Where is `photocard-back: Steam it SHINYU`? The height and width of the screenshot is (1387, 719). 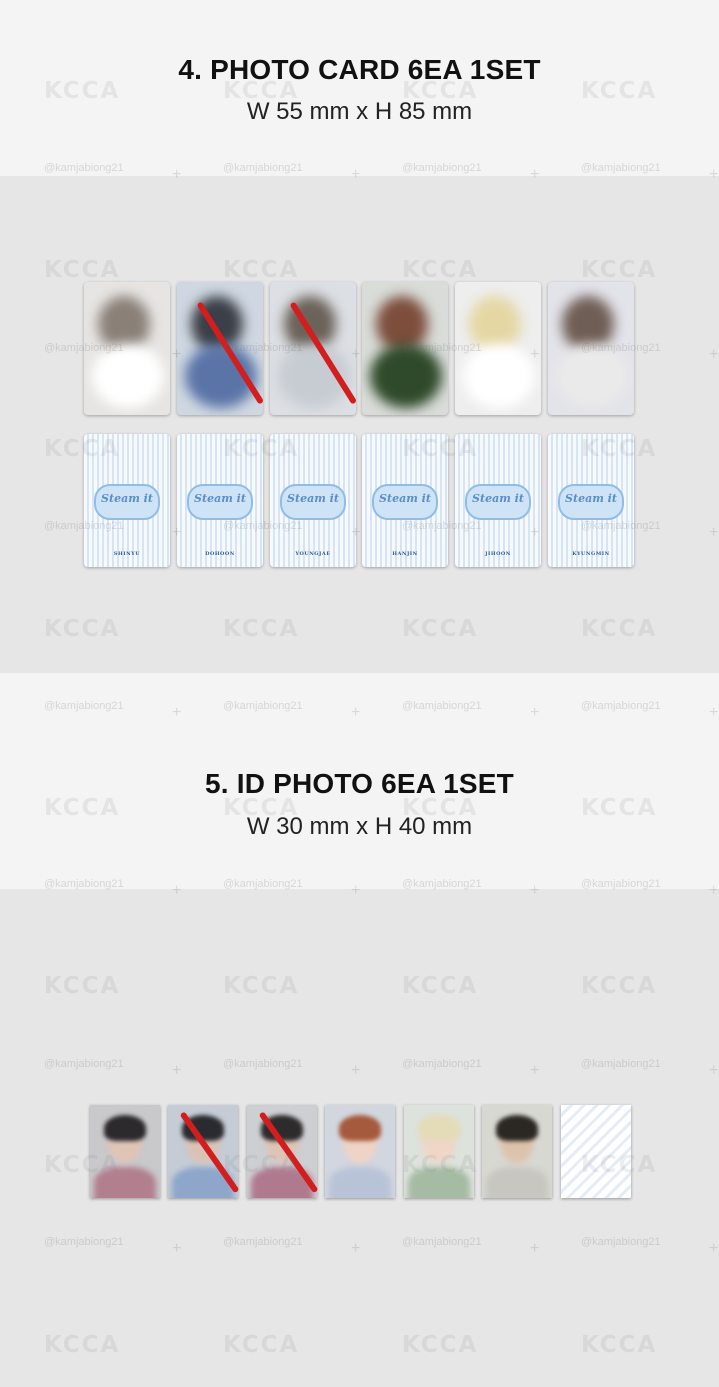
photocard-back: Steam it SHINYU is located at coordinates (127, 500).